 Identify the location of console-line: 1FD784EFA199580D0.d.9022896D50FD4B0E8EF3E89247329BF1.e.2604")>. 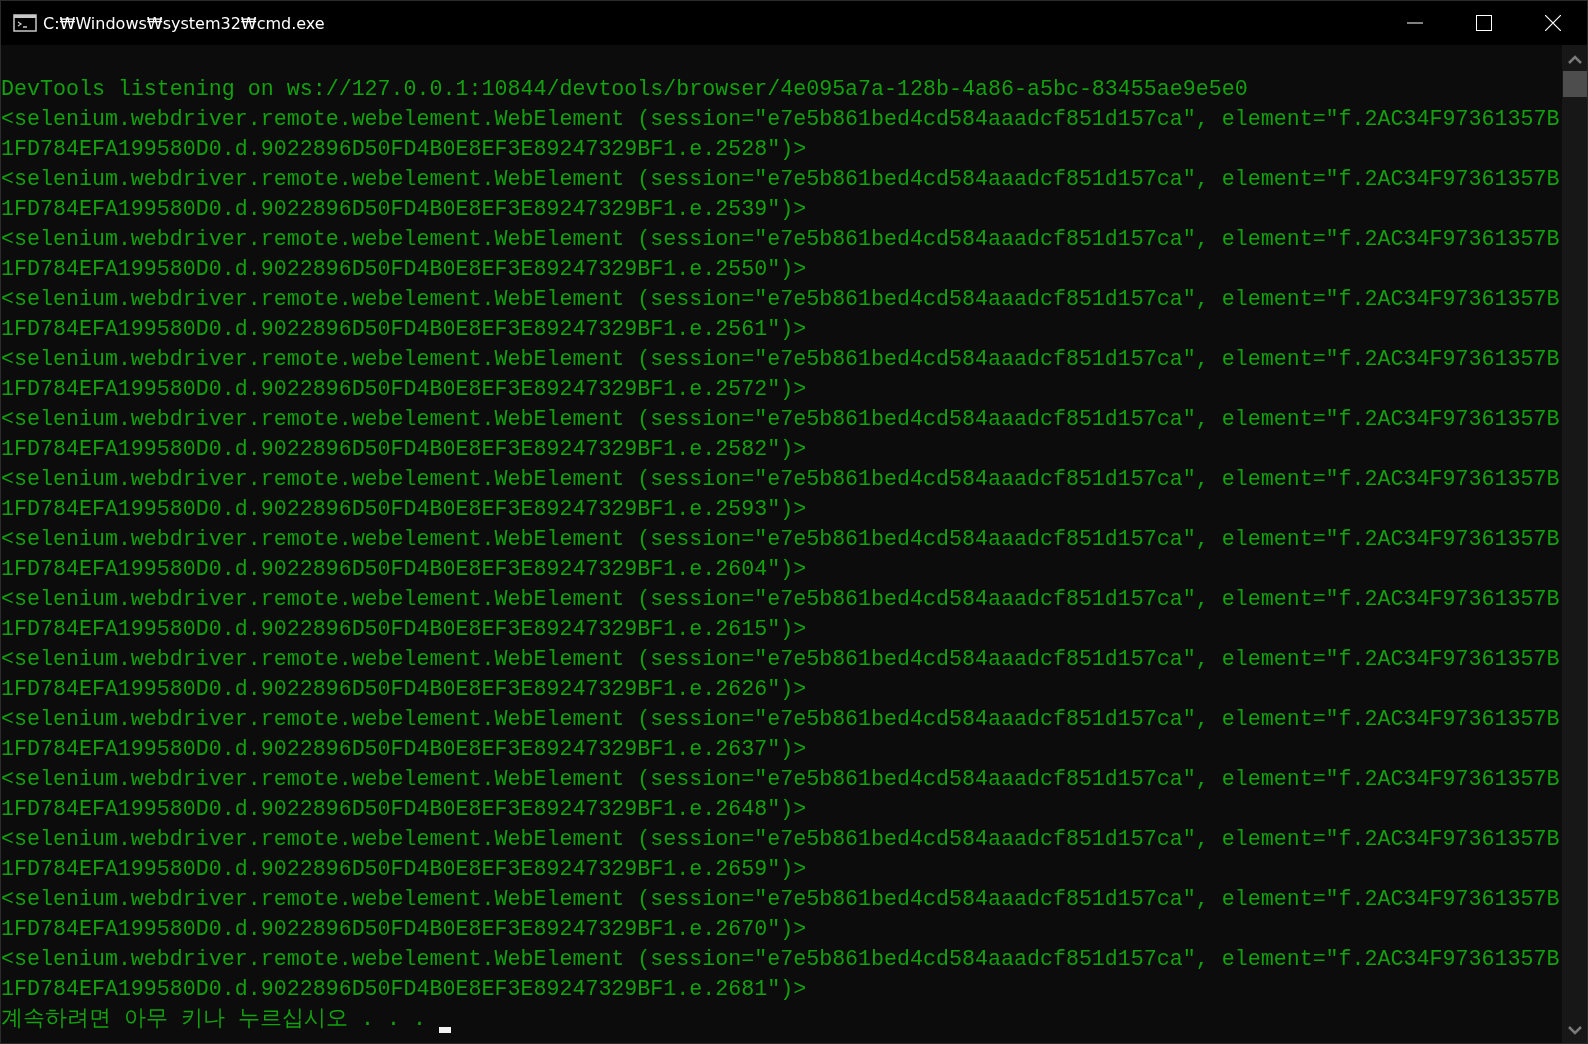
(404, 569).